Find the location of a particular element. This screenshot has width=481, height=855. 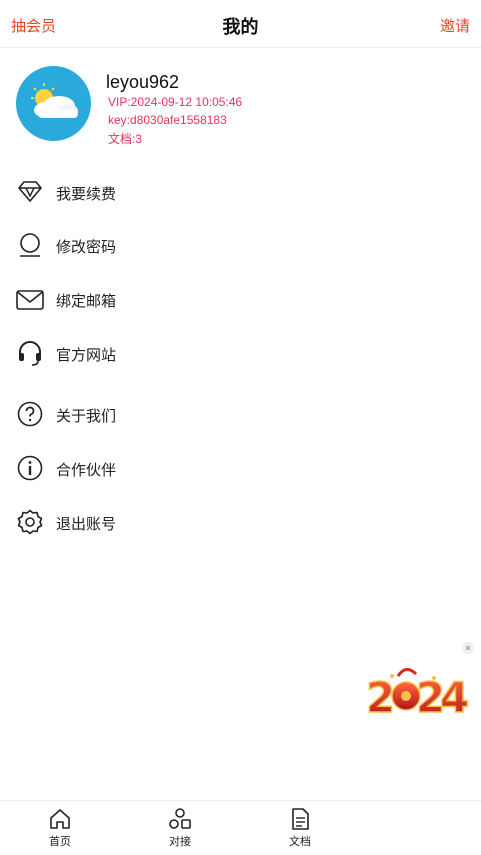

top-header: 抽会员 我的 邀请 is located at coordinates (240, 24).